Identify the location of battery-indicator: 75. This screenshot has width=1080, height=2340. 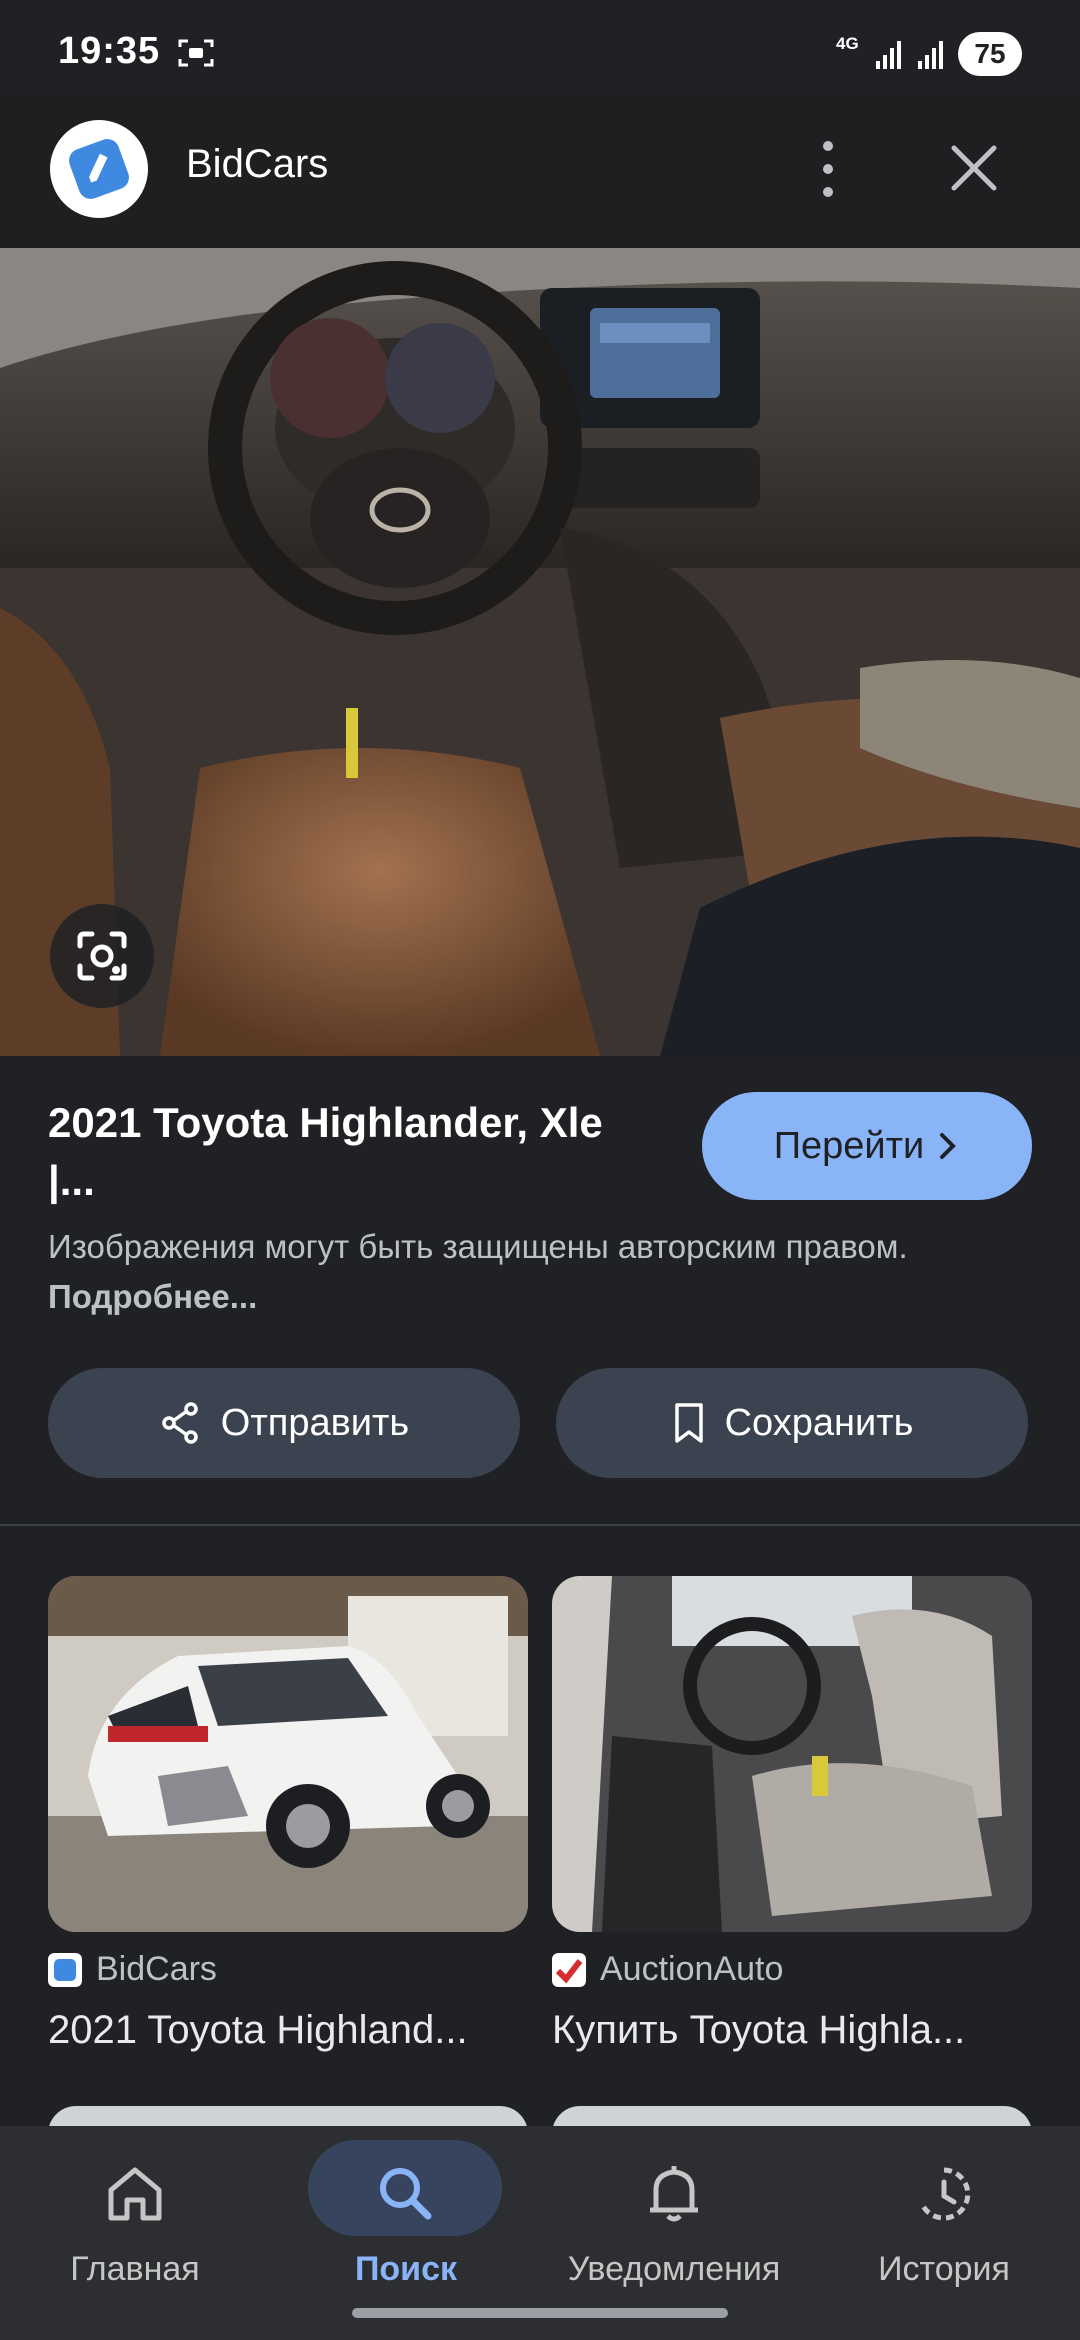
(990, 54).